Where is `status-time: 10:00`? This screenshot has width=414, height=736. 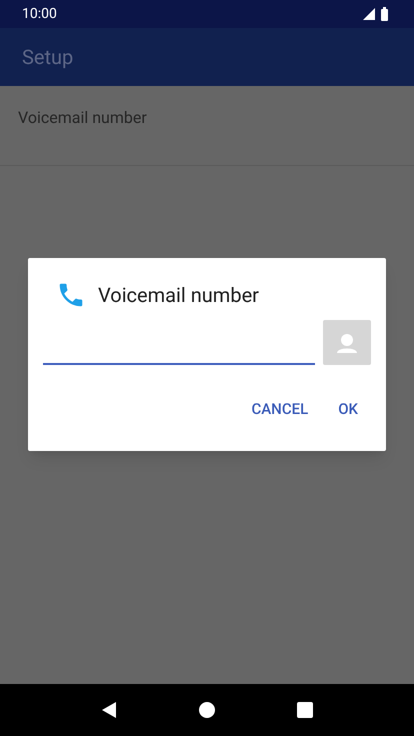 status-time: 10:00 is located at coordinates (39, 14).